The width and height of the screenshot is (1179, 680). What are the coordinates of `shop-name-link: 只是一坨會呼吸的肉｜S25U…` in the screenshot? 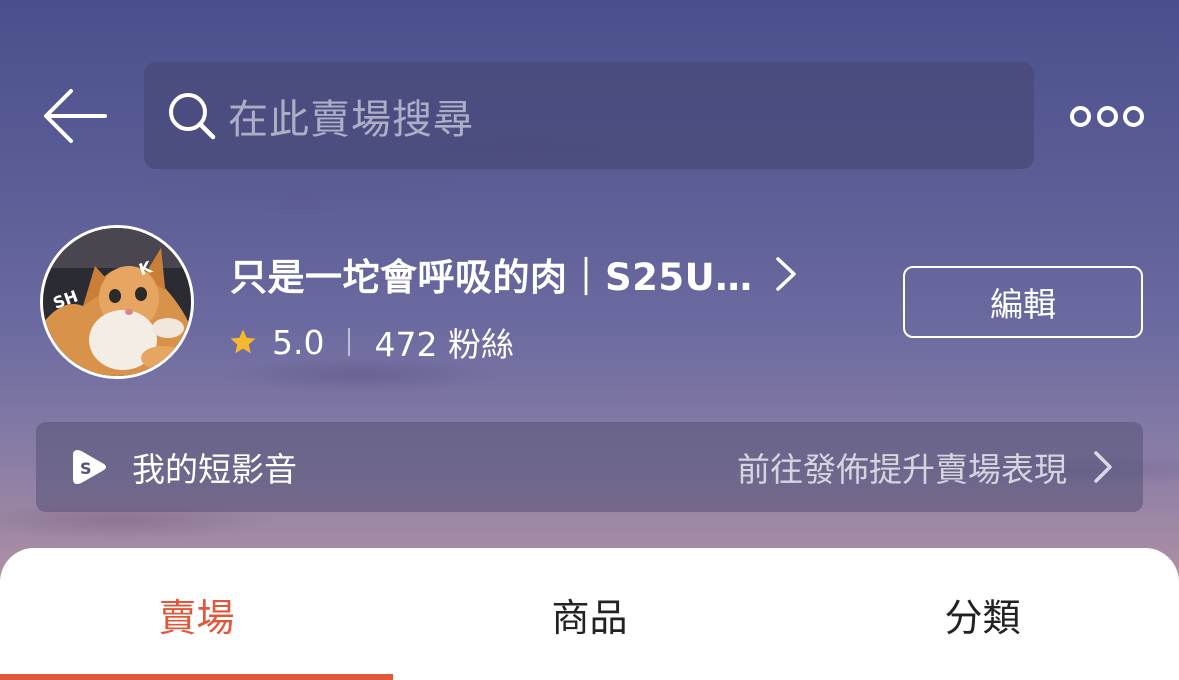 It's located at (513, 274).